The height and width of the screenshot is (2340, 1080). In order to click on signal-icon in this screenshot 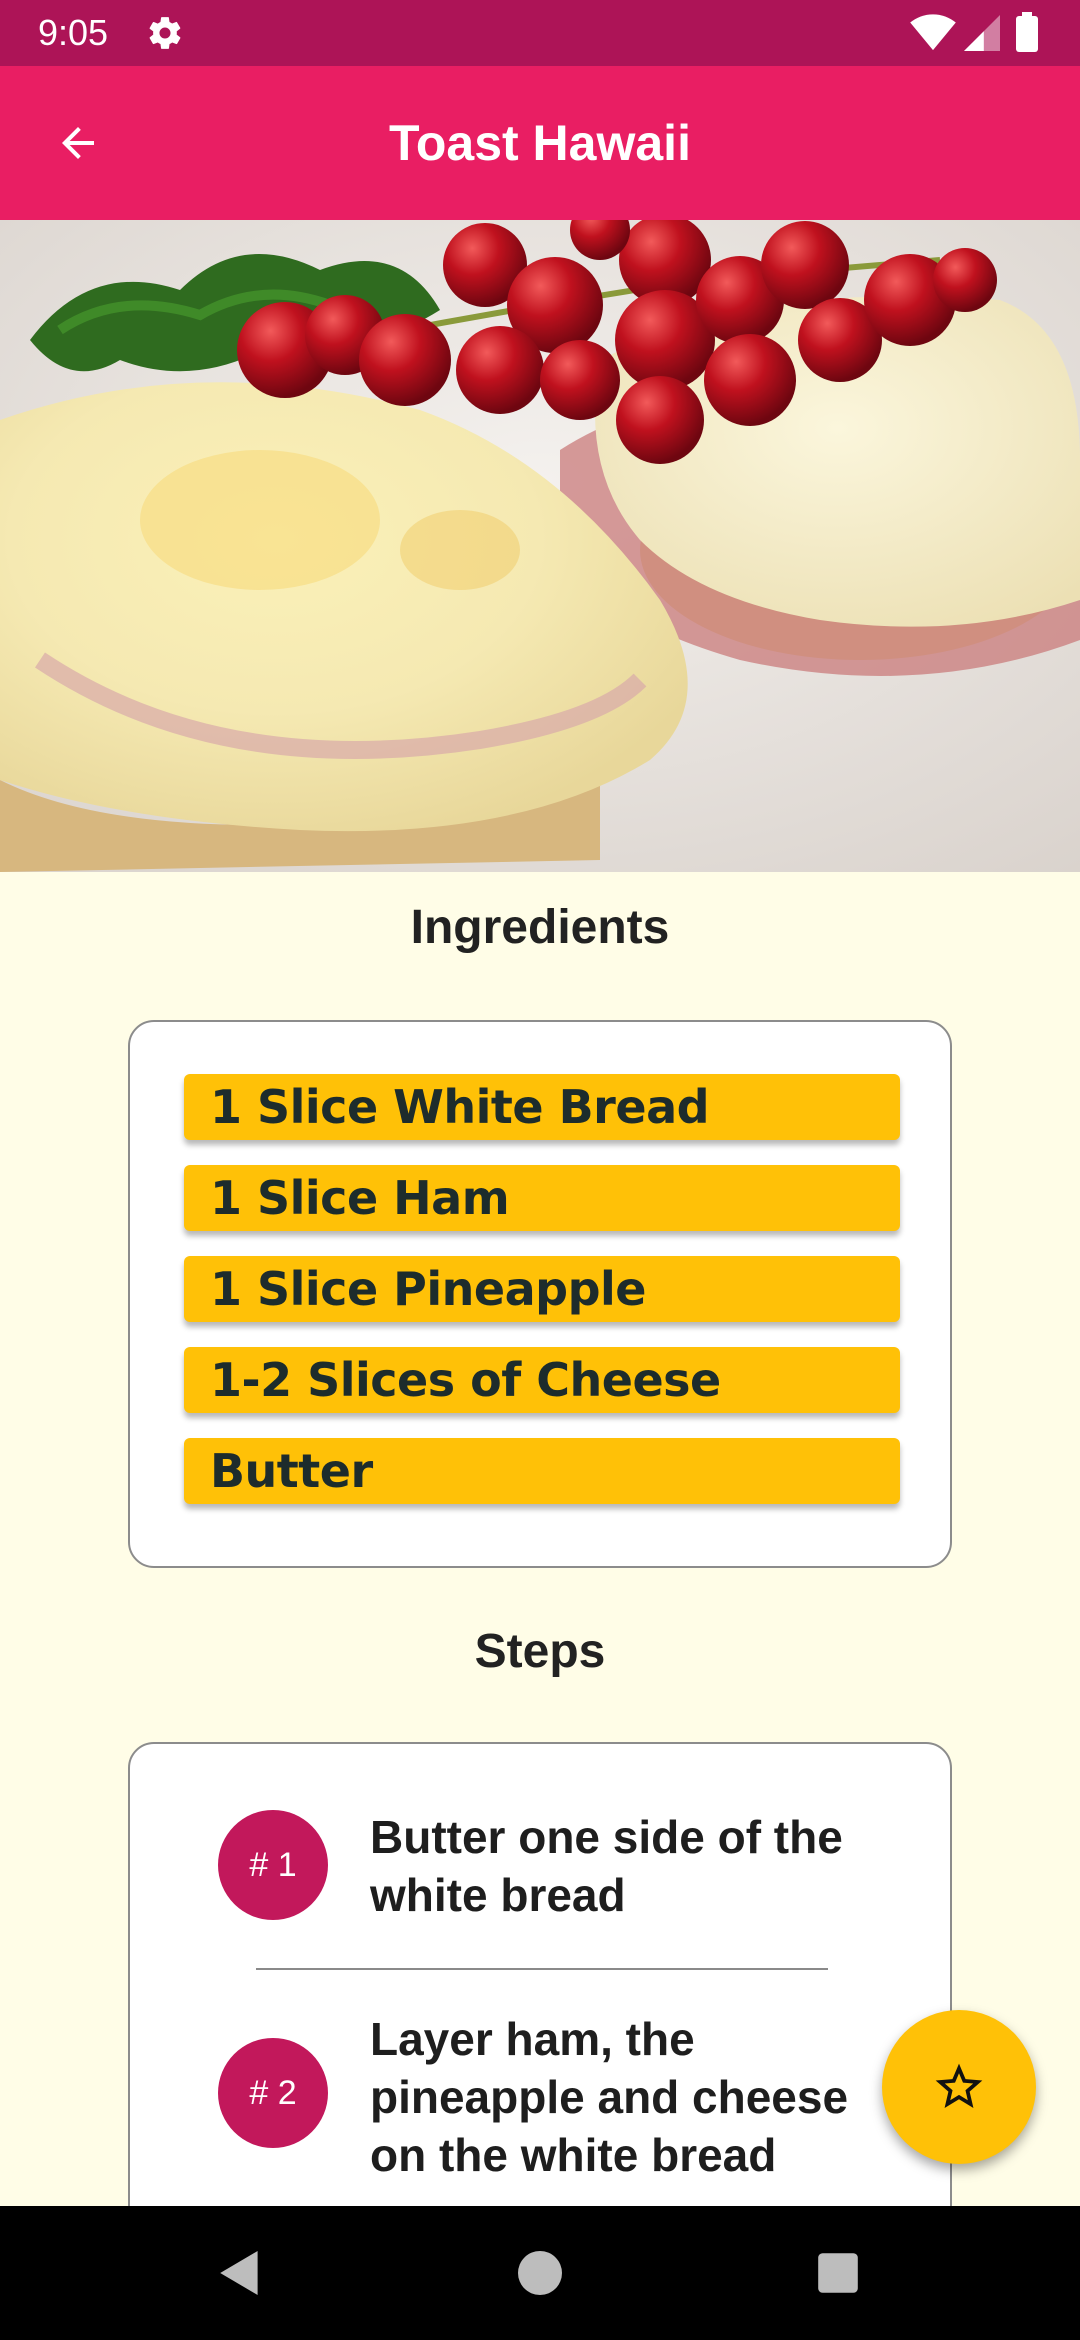, I will do `click(982, 33)`.